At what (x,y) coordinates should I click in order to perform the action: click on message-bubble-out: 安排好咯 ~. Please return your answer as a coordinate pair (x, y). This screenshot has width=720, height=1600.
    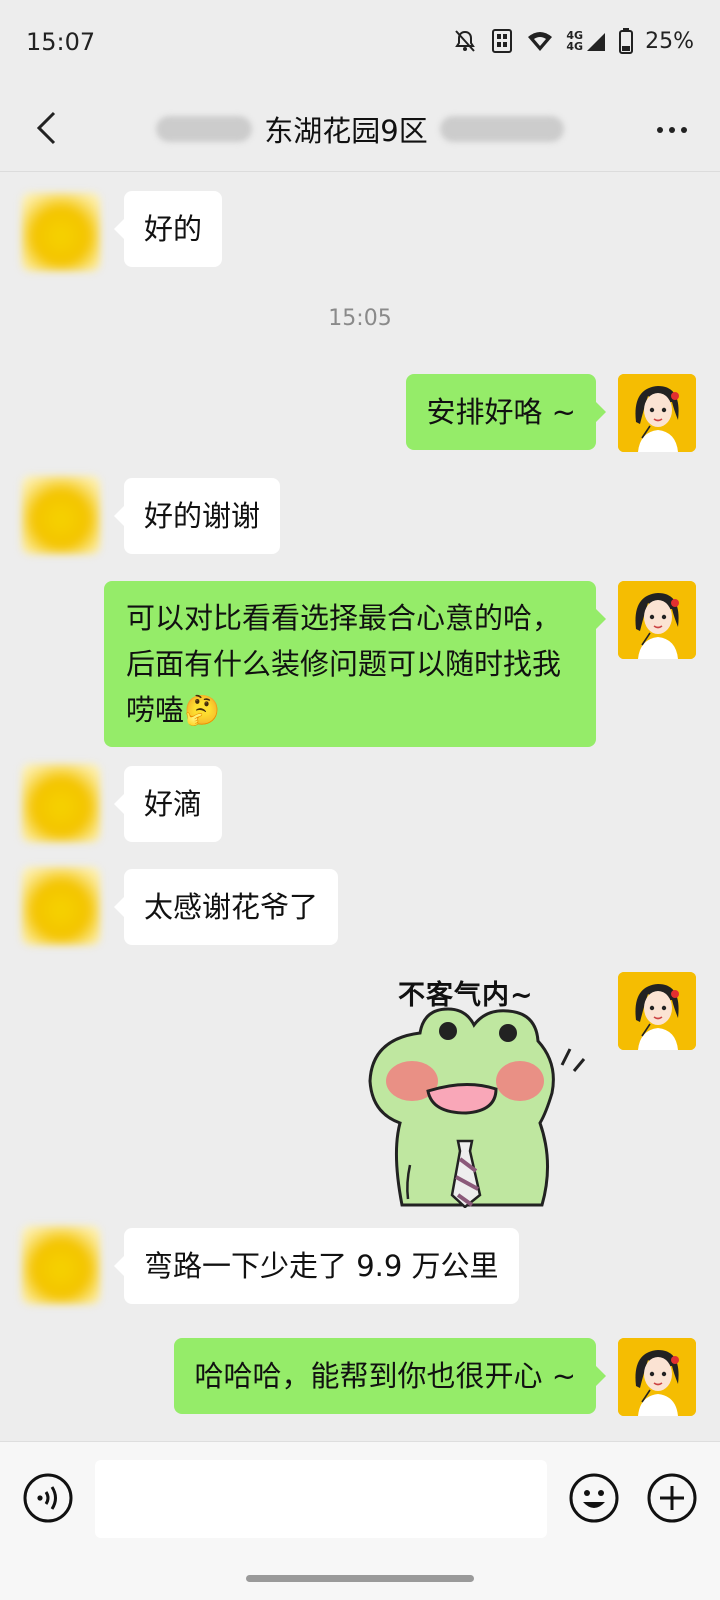
    Looking at the image, I should click on (506, 412).